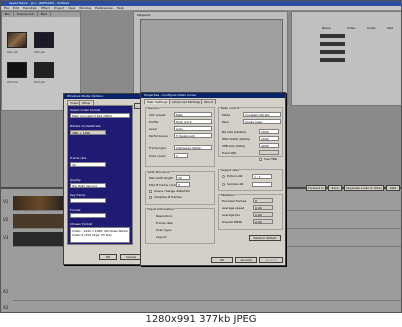 This screenshot has height=327, width=402. What do you see at coordinates (159, 136) in the screenshot?
I see `performance-label: Performance` at bounding box center [159, 136].